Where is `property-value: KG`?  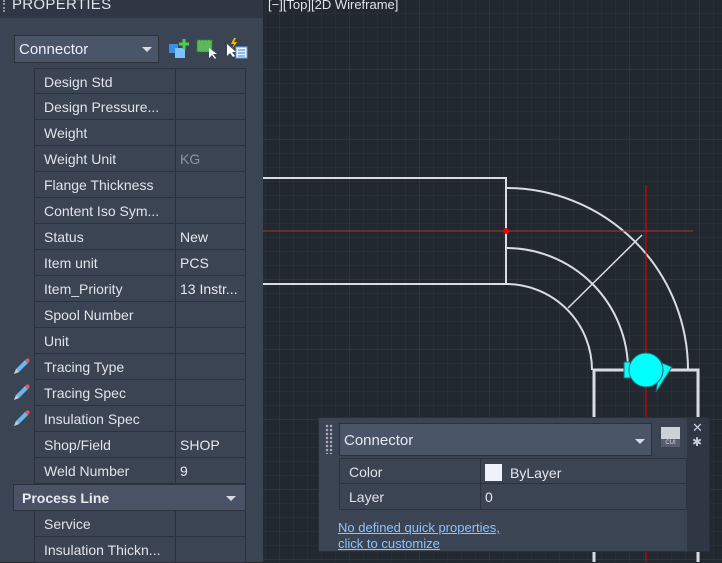
property-value: KG is located at coordinates (210, 158).